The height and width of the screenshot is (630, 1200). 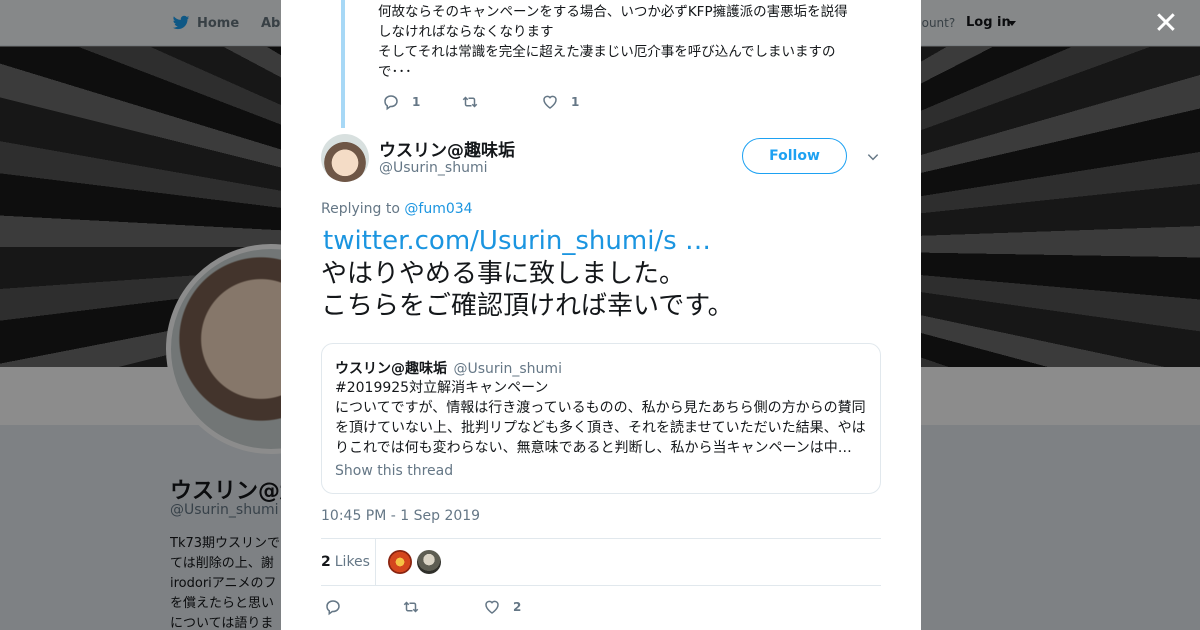 I want to click on reply-button, so click(x=333, y=607).